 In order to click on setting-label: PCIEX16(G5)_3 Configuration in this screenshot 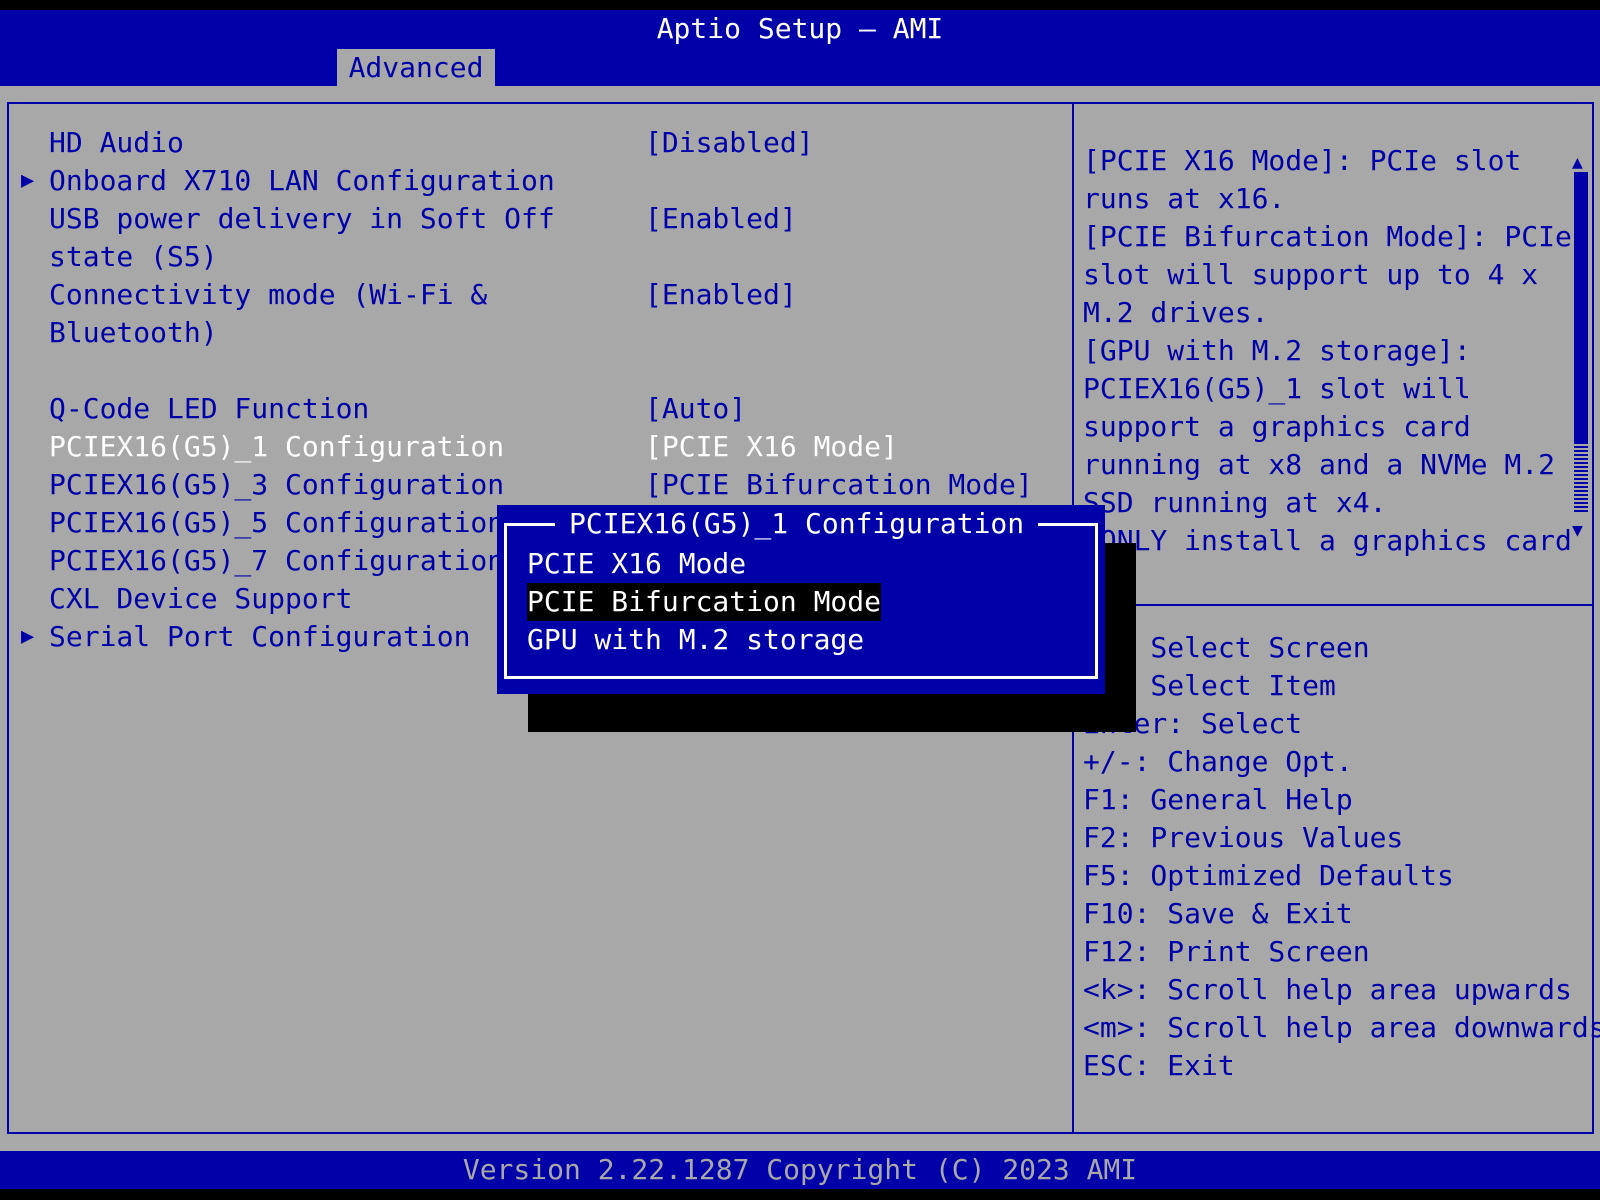, I will do `click(277, 484)`.